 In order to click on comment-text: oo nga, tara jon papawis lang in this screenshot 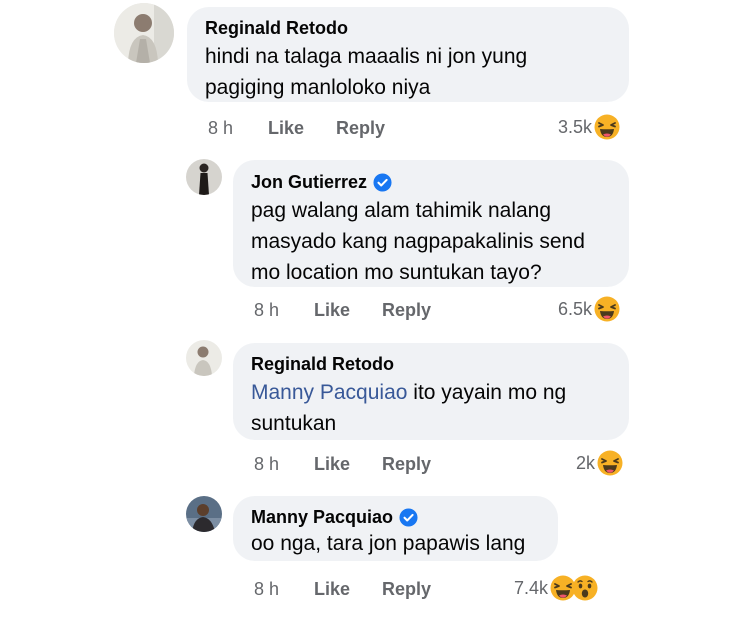, I will do `click(388, 543)`.